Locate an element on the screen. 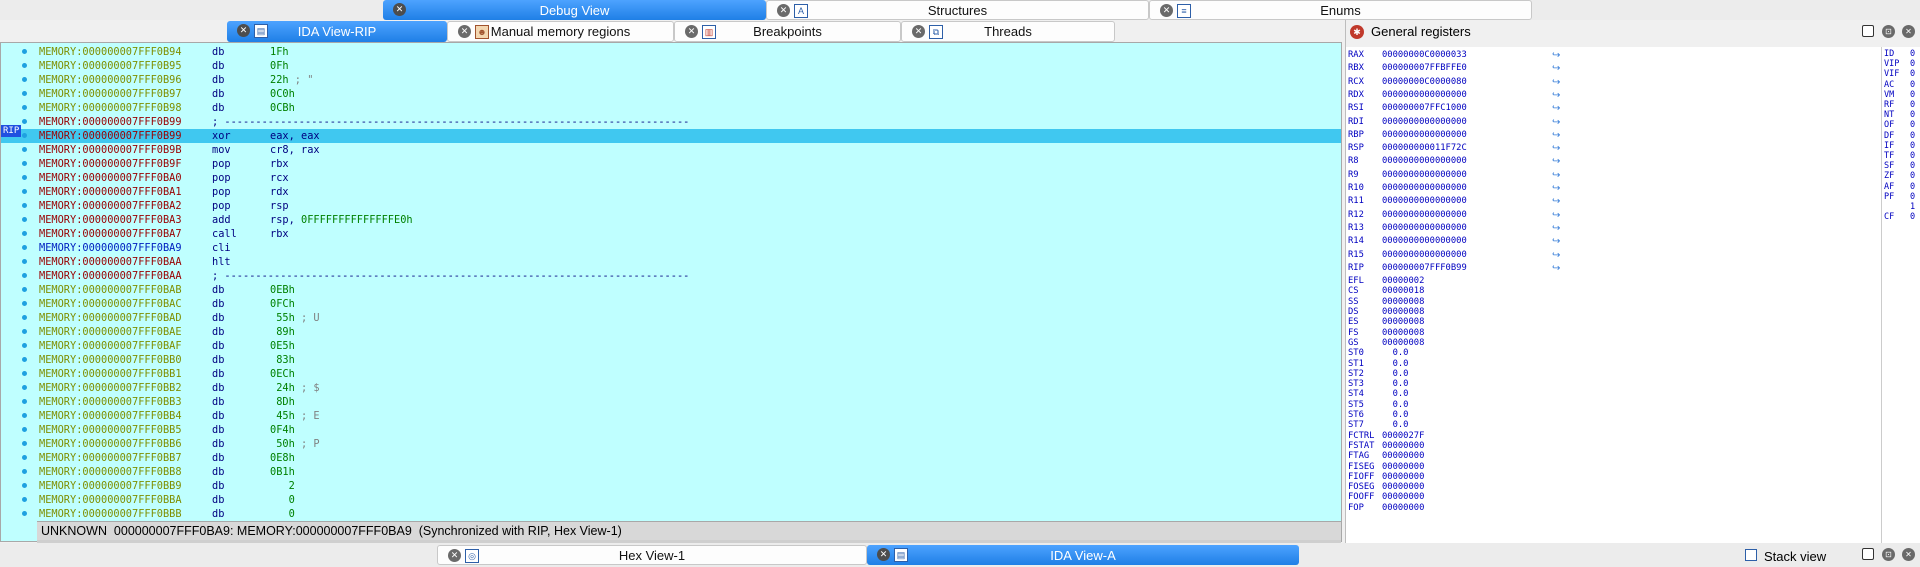  register-value: 000000007FFC1000 is located at coordinates (1424, 108).